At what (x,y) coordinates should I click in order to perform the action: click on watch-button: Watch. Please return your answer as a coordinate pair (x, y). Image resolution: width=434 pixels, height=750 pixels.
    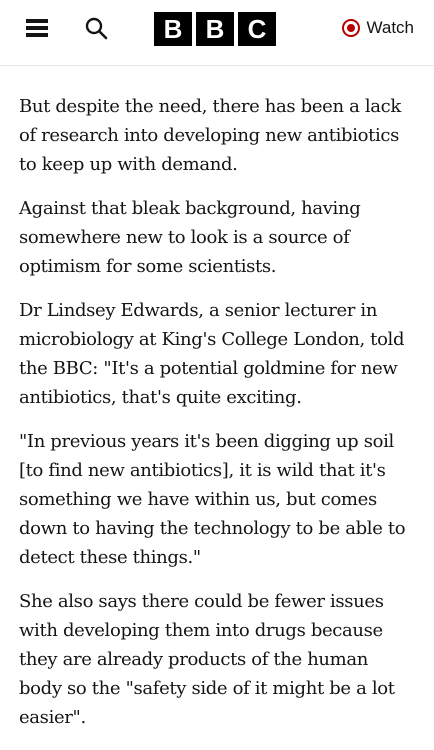
    Looking at the image, I should click on (378, 28).